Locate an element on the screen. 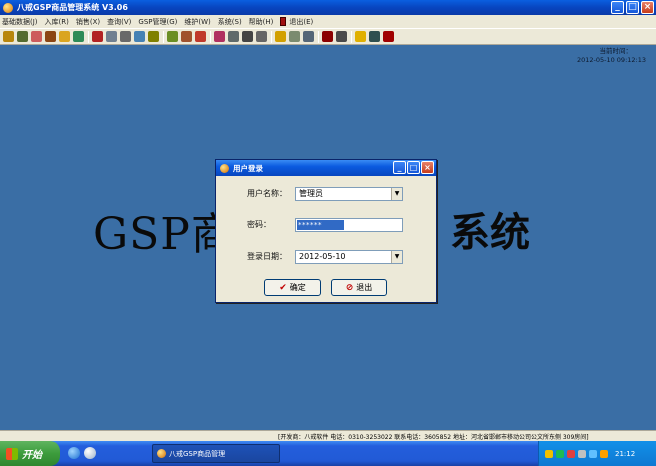 Image resolution: width=656 pixels, height=466 pixels. task-label: 八戒GSP商品管理 is located at coordinates (197, 453).